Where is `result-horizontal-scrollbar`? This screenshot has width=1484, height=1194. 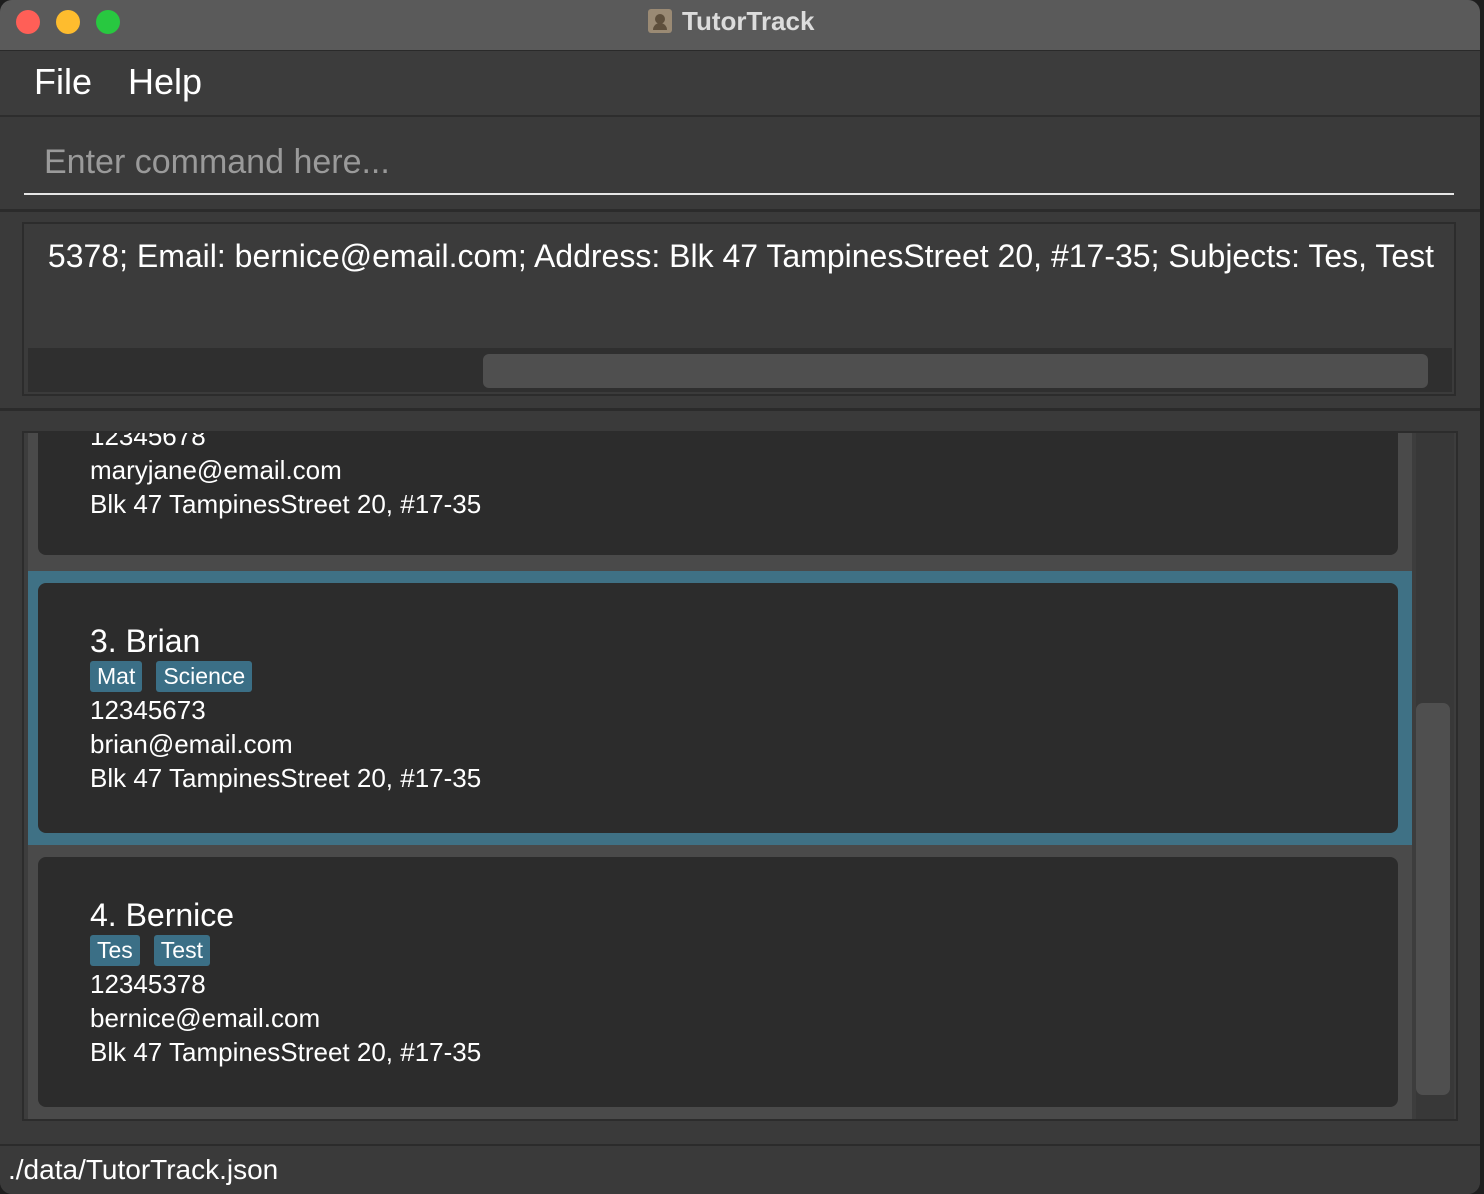 result-horizontal-scrollbar is located at coordinates (740, 370).